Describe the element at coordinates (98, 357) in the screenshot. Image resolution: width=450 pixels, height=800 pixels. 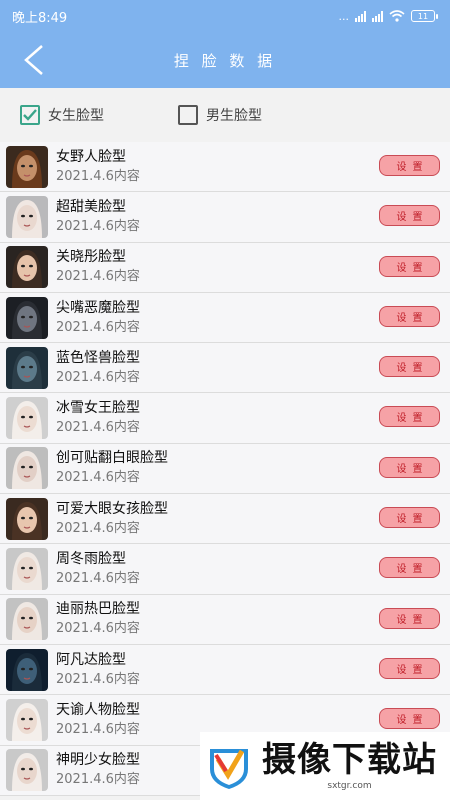
I see `face-name: 蓝色怪兽脸型` at that location.